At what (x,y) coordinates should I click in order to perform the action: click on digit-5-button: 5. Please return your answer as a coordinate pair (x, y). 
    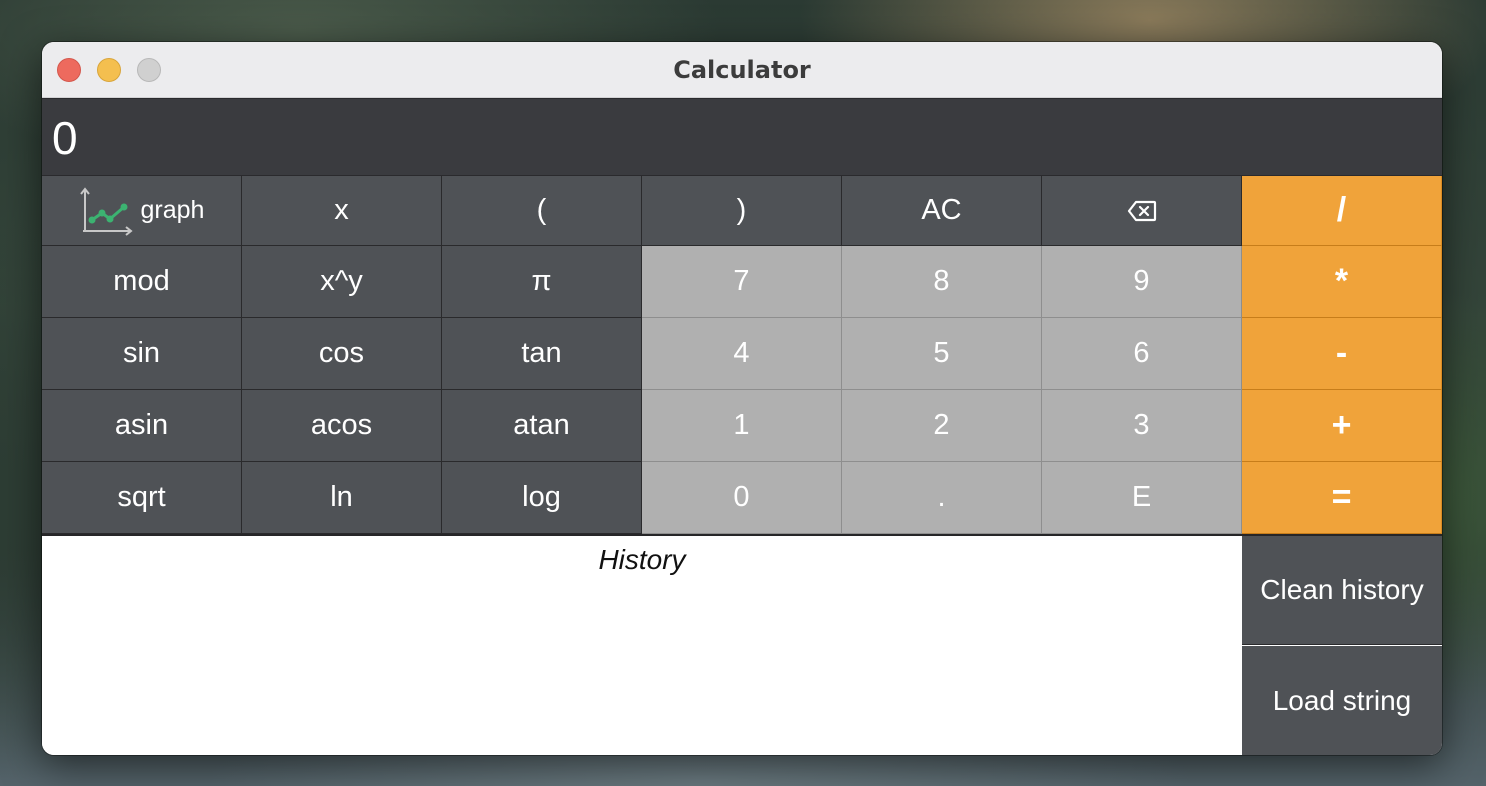
    Looking at the image, I should click on (942, 354).